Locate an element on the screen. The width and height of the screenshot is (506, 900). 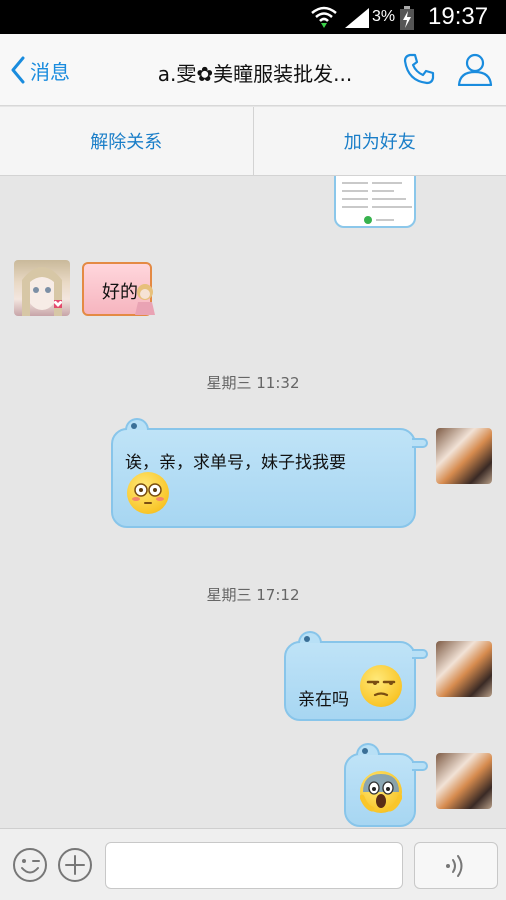
call-button is located at coordinates (419, 71).